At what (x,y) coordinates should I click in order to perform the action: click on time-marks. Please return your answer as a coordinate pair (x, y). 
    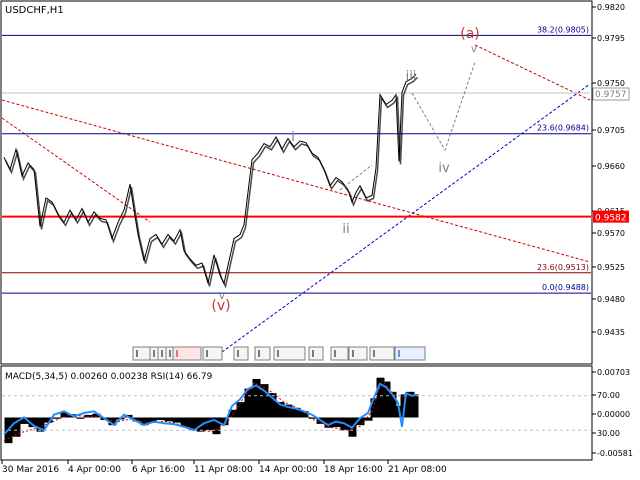
    Looking at the image, I should click on (279, 353).